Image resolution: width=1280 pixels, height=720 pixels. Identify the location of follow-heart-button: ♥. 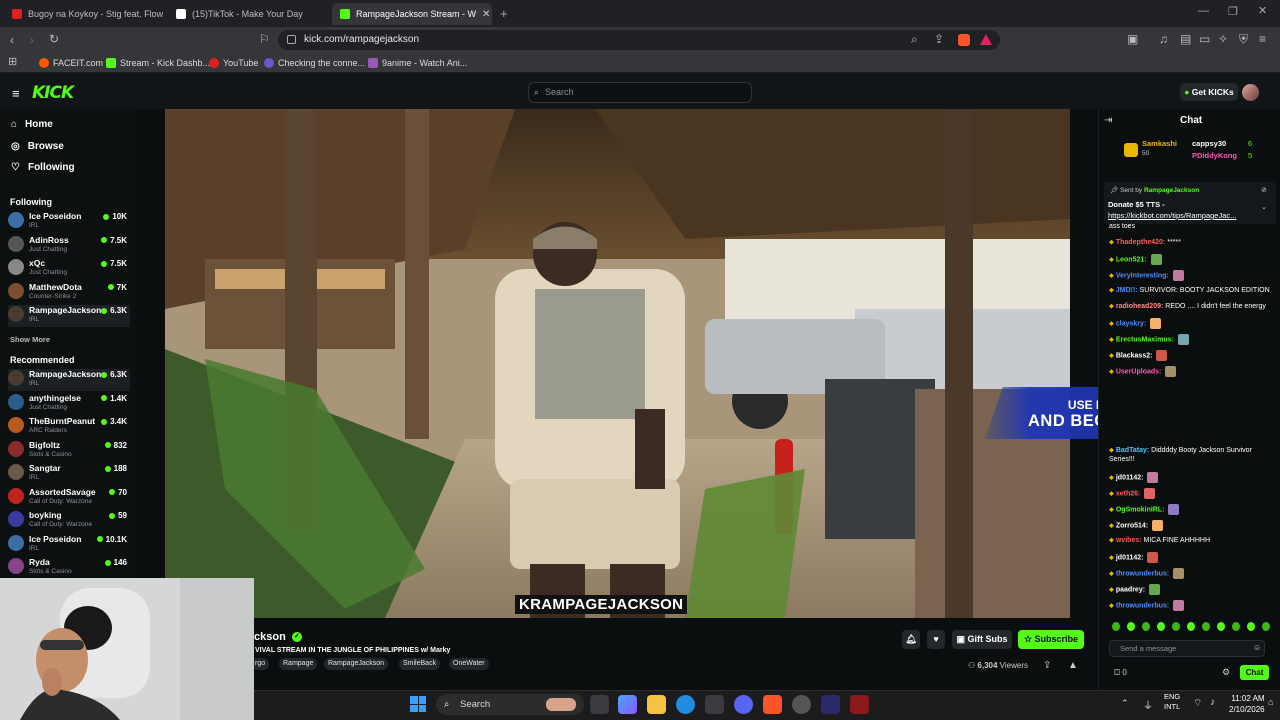
(936, 639).